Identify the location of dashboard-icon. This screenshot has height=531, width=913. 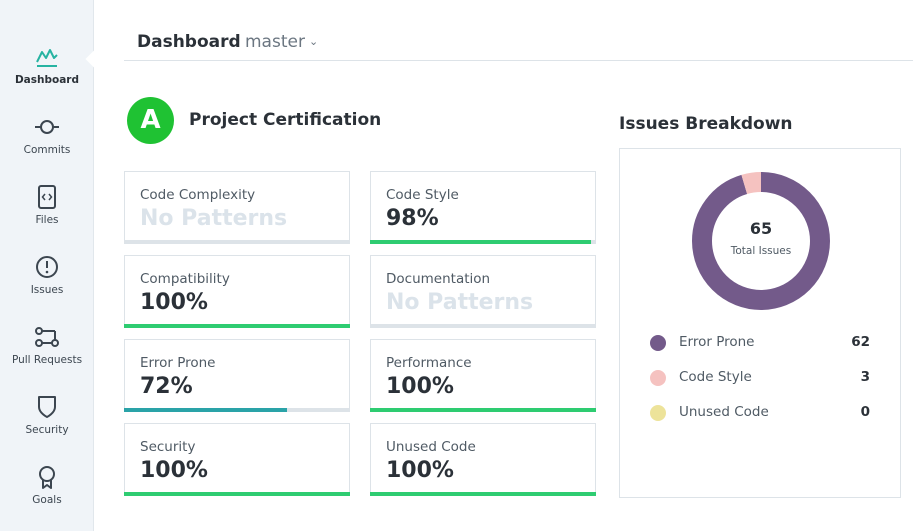
(47, 58).